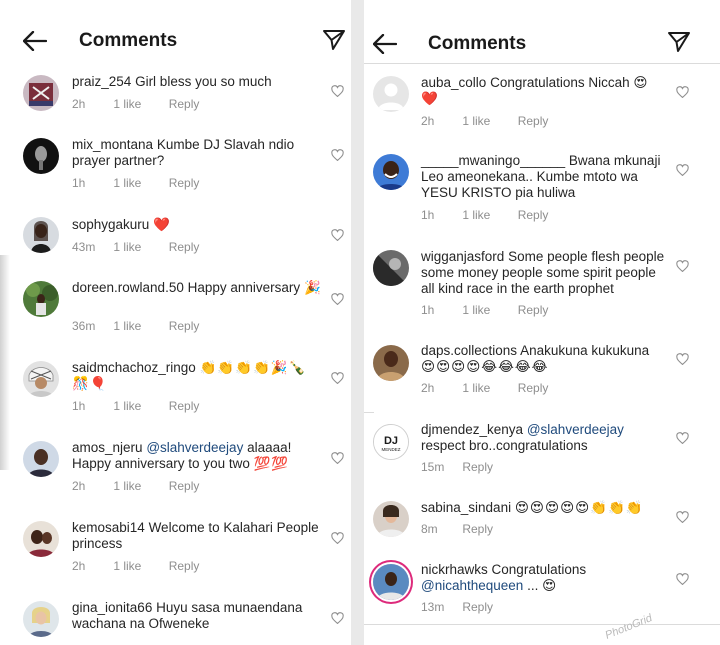 This screenshot has width=720, height=645. Describe the element at coordinates (112, 144) in the screenshot. I see `comment-username: mix_montana` at that location.